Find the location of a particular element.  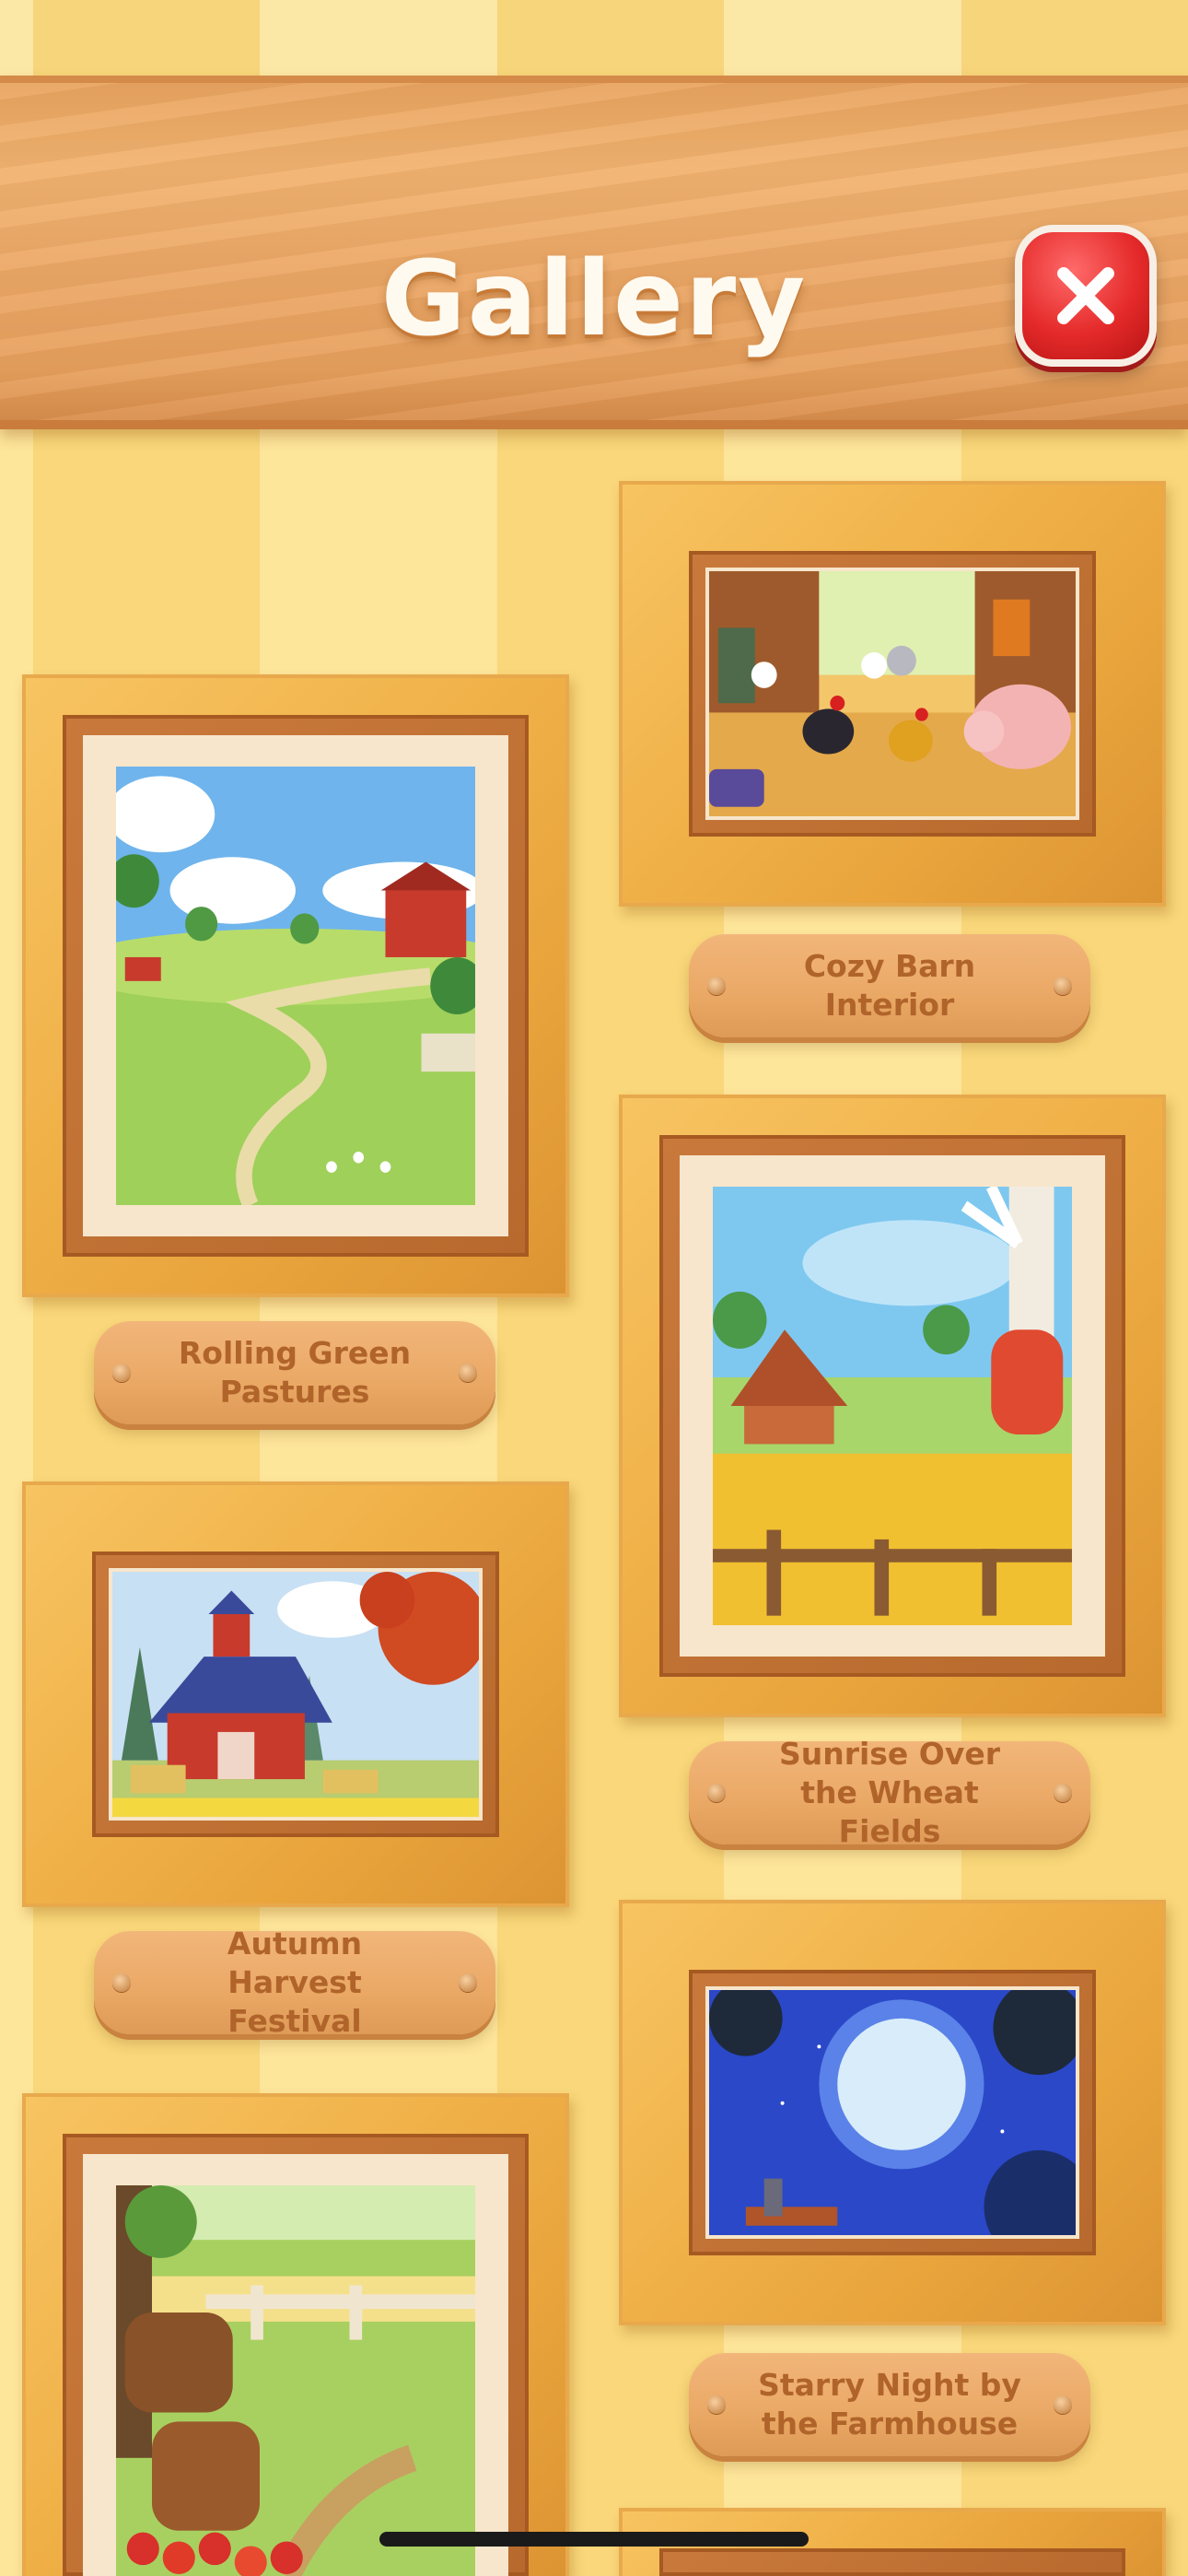

painting-title: Starry Night by the Farmhouse is located at coordinates (889, 2404).